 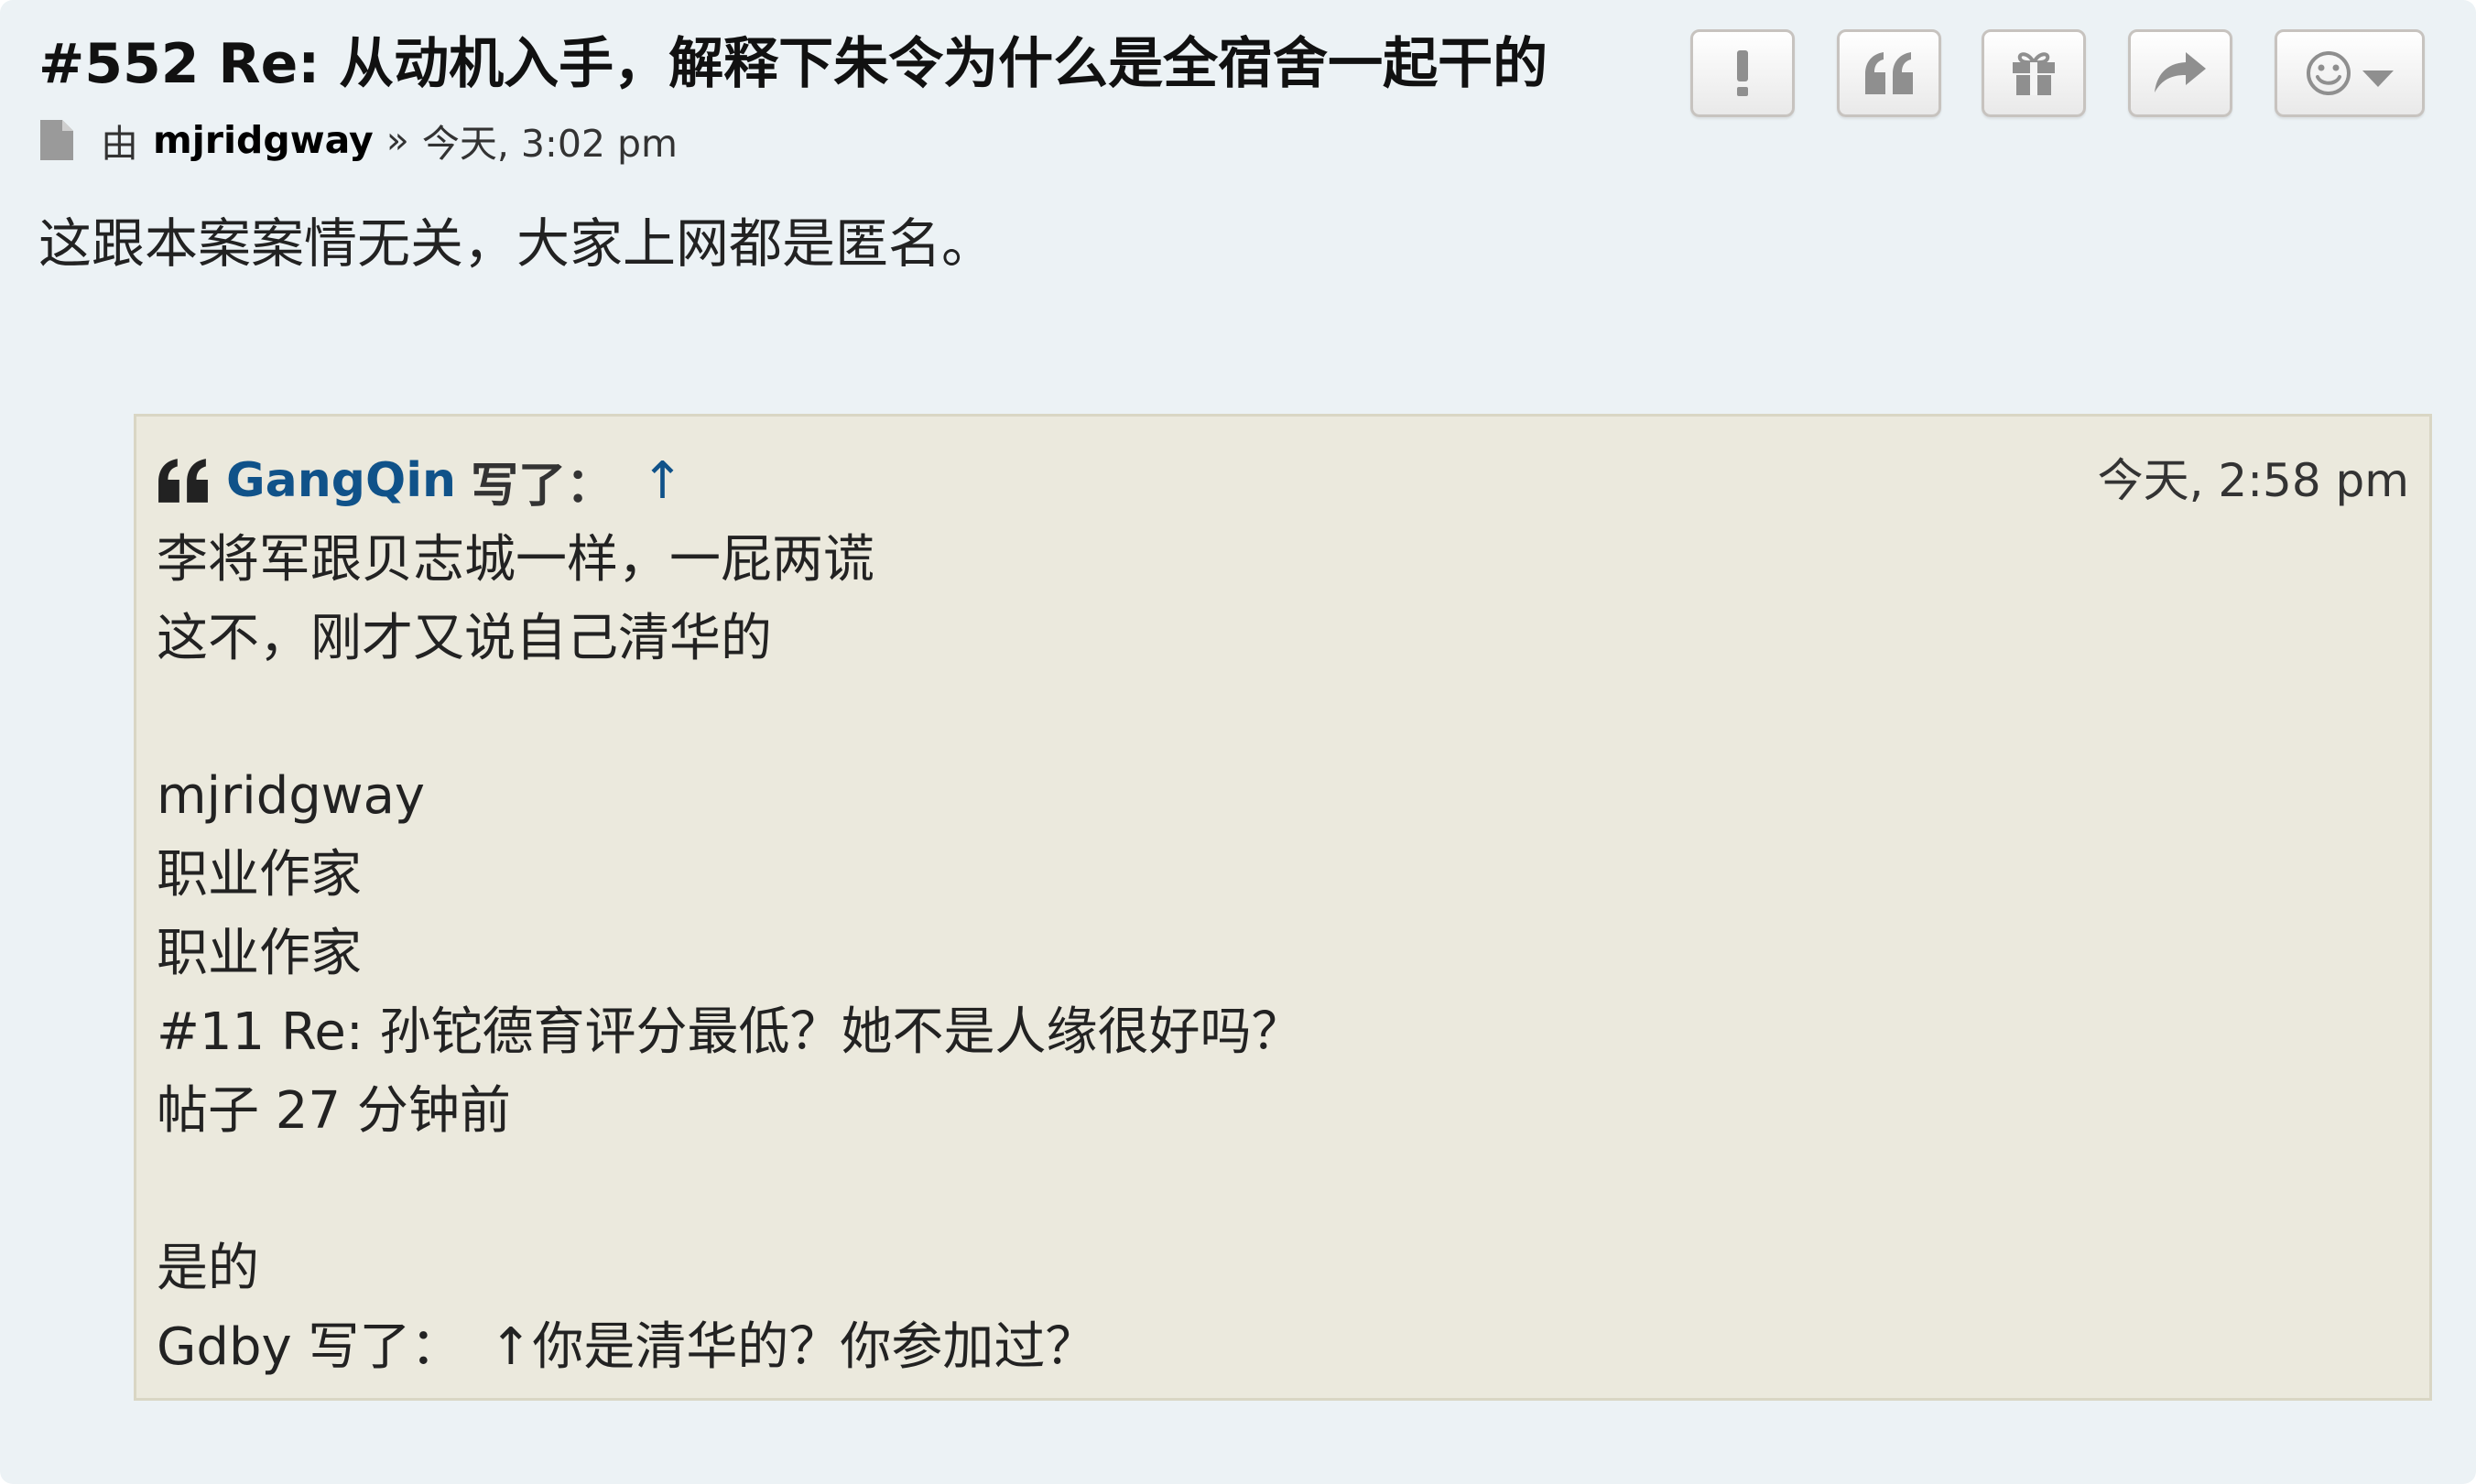 I want to click on quote-author-link: GangQin, so click(x=341, y=481).